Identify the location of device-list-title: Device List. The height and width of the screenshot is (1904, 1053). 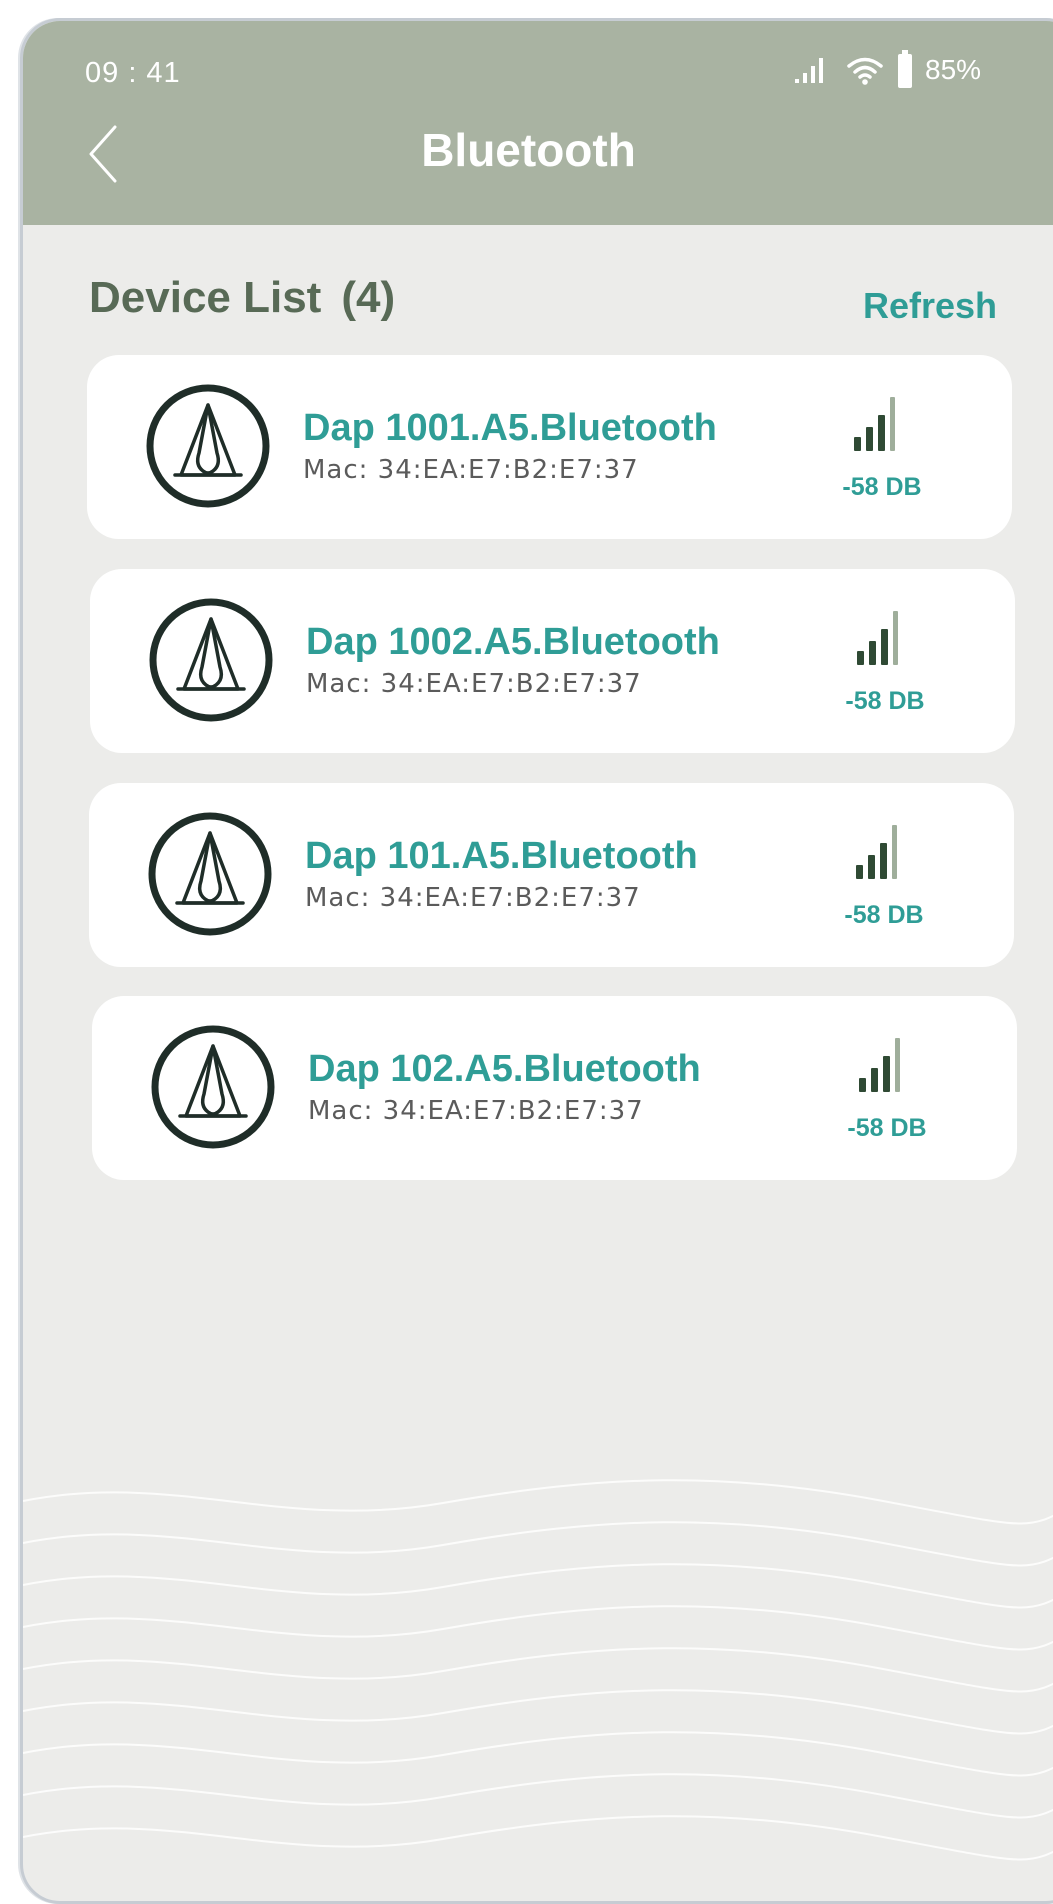
(205, 297).